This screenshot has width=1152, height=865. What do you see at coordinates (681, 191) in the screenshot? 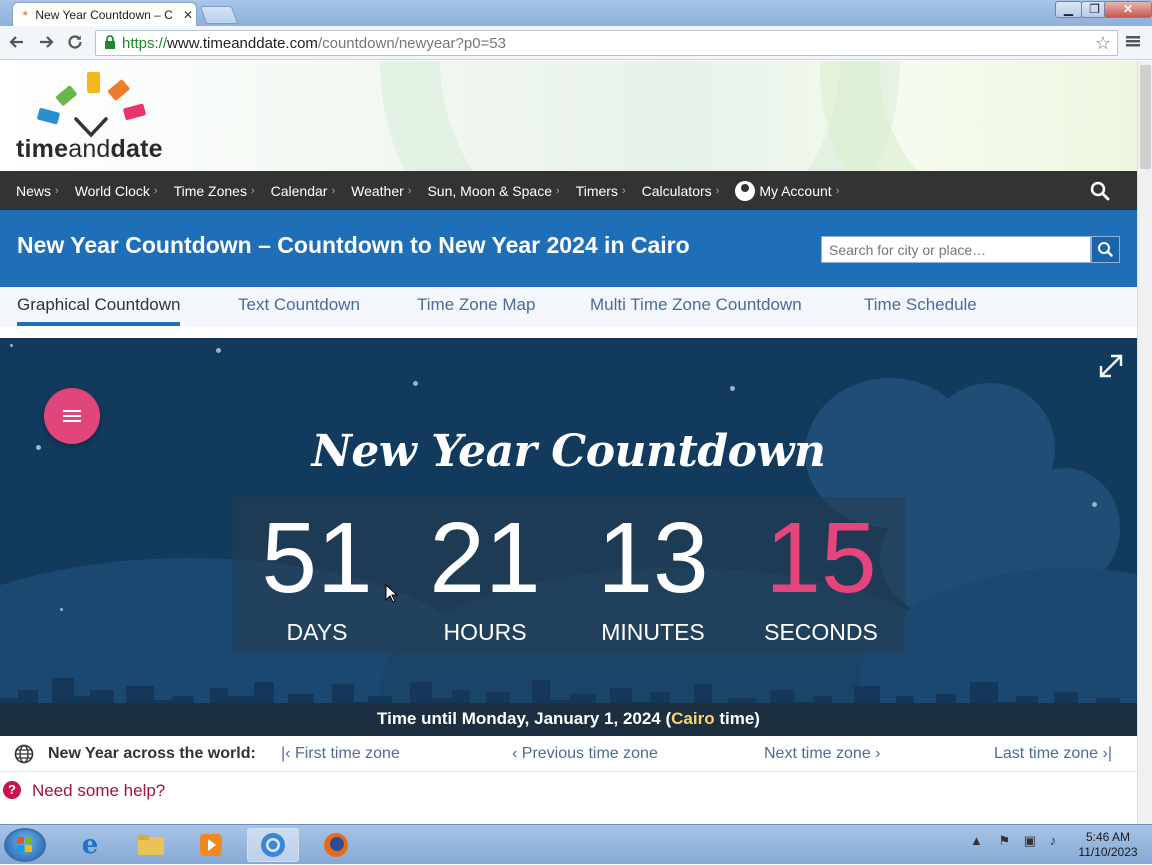
I see `nav-item-calculators: Calculators ›` at bounding box center [681, 191].